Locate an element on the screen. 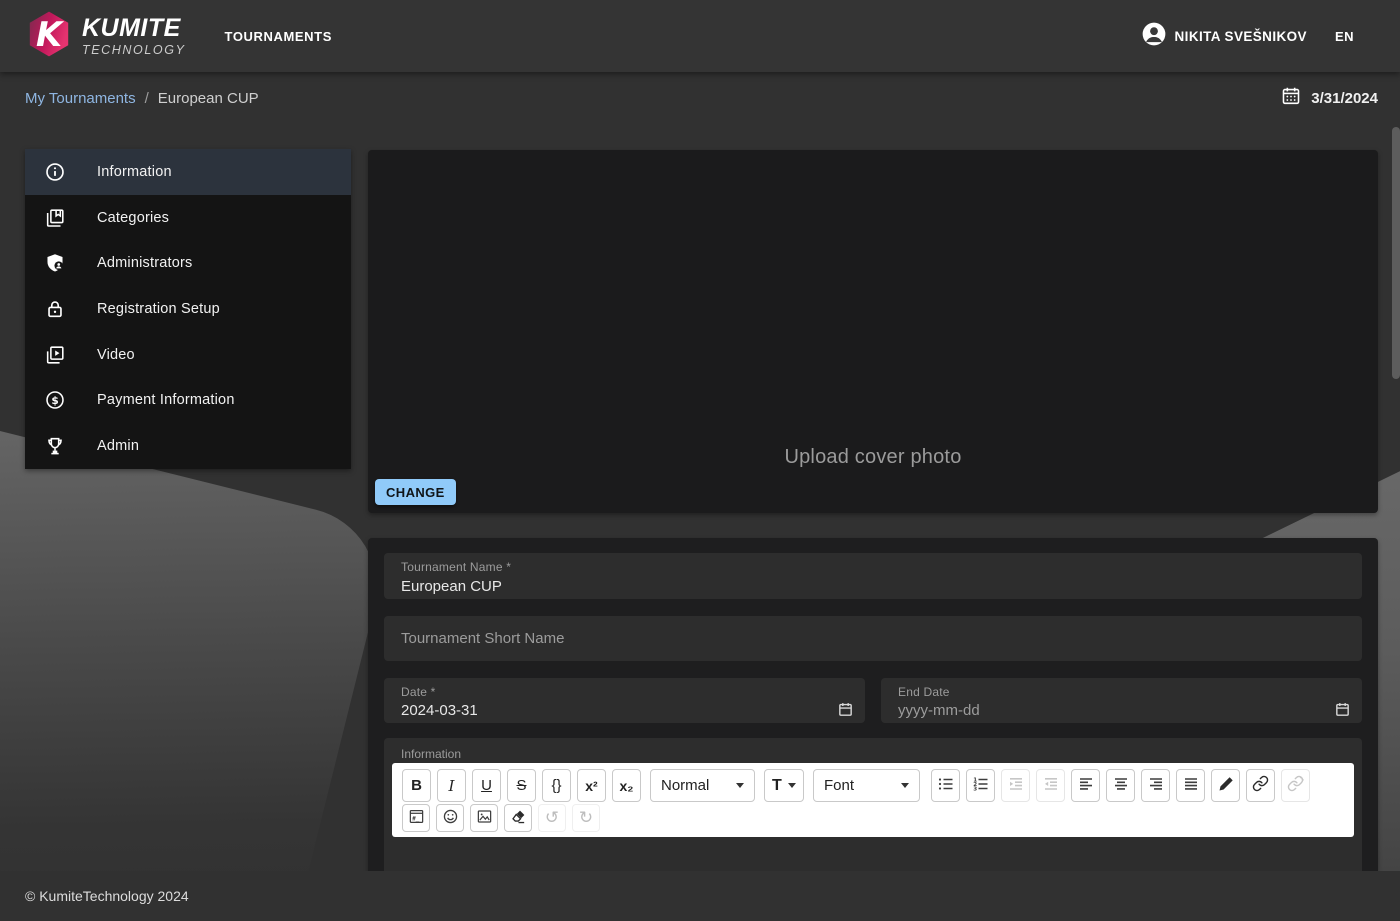  tournament-name-field: Tournament Name * European CUP is located at coordinates (873, 576).